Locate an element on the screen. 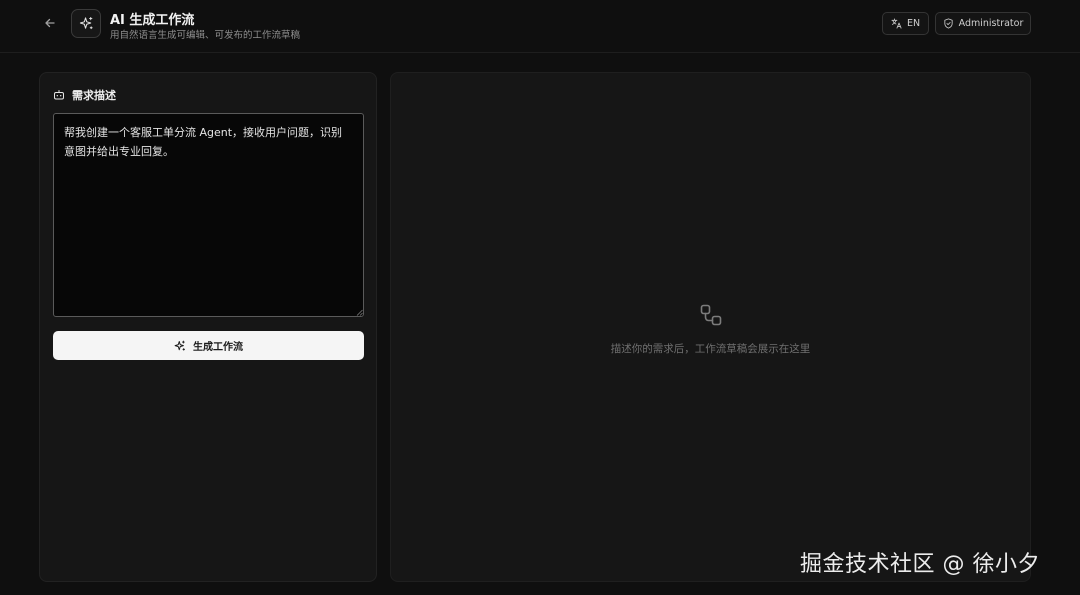 This screenshot has height=595, width=1080. arrow-left-icon is located at coordinates (50, 23).